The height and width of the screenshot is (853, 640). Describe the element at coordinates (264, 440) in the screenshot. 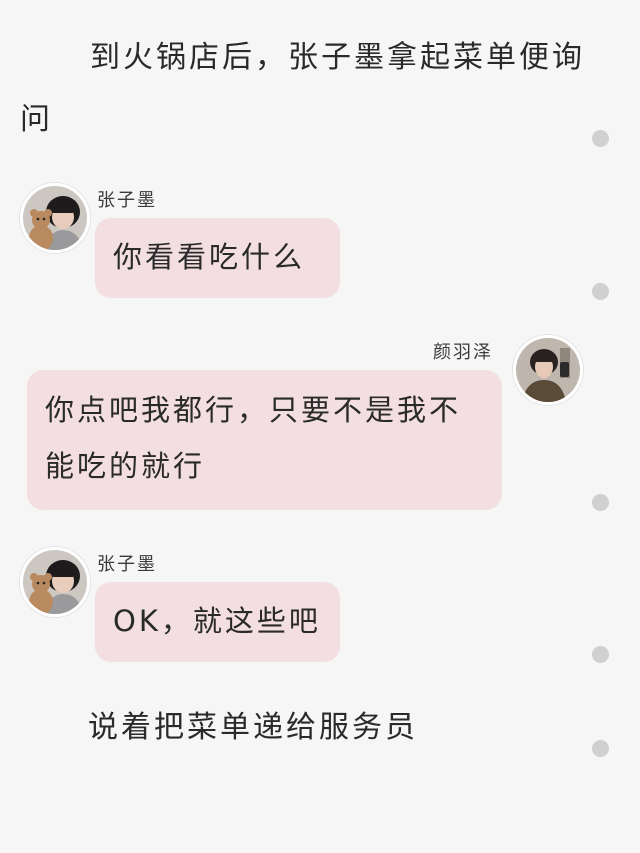

I see `message-bubble: 你点吧我都行，只要不是我不能吃的就行` at that location.